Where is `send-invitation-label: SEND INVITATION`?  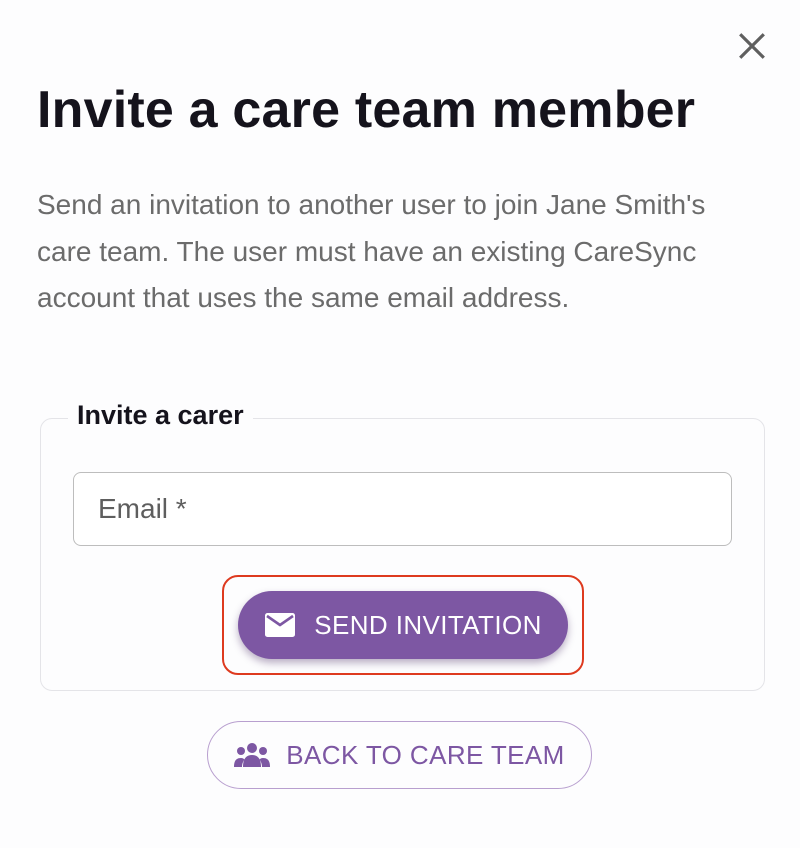 send-invitation-label: SEND INVITATION is located at coordinates (428, 624).